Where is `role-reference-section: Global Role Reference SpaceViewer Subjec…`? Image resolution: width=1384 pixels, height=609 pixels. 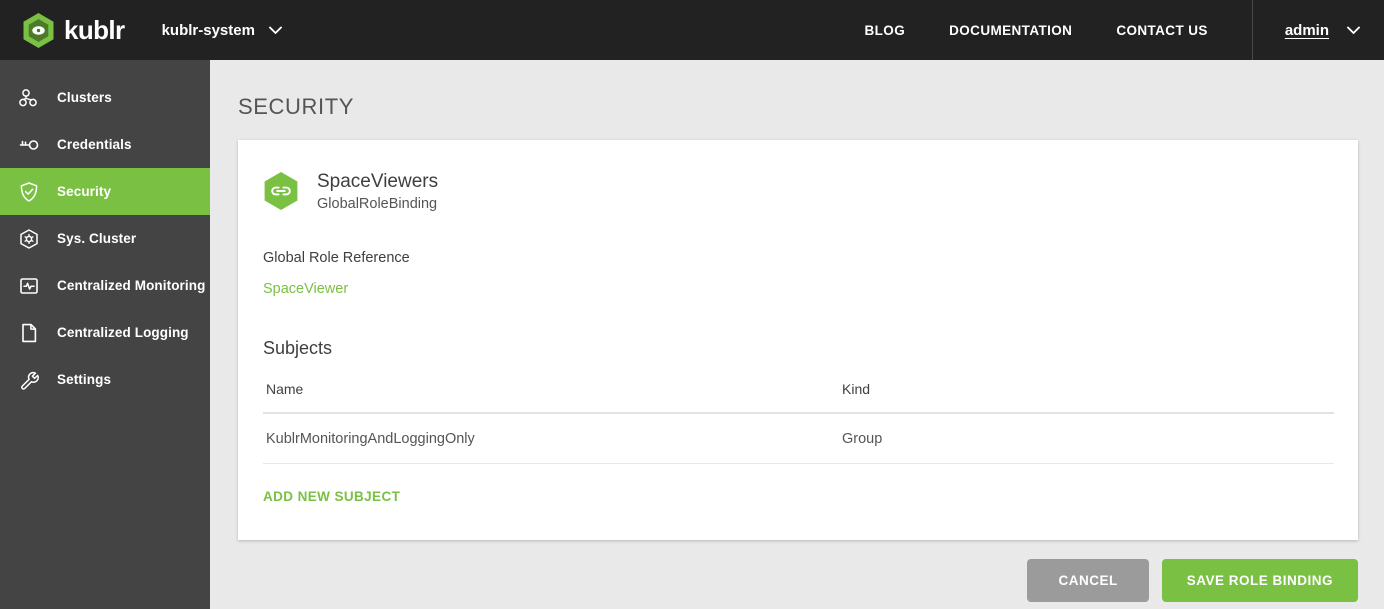
role-reference-section: Global Role Reference SpaceViewer Subjec… is located at coordinates (798, 304).